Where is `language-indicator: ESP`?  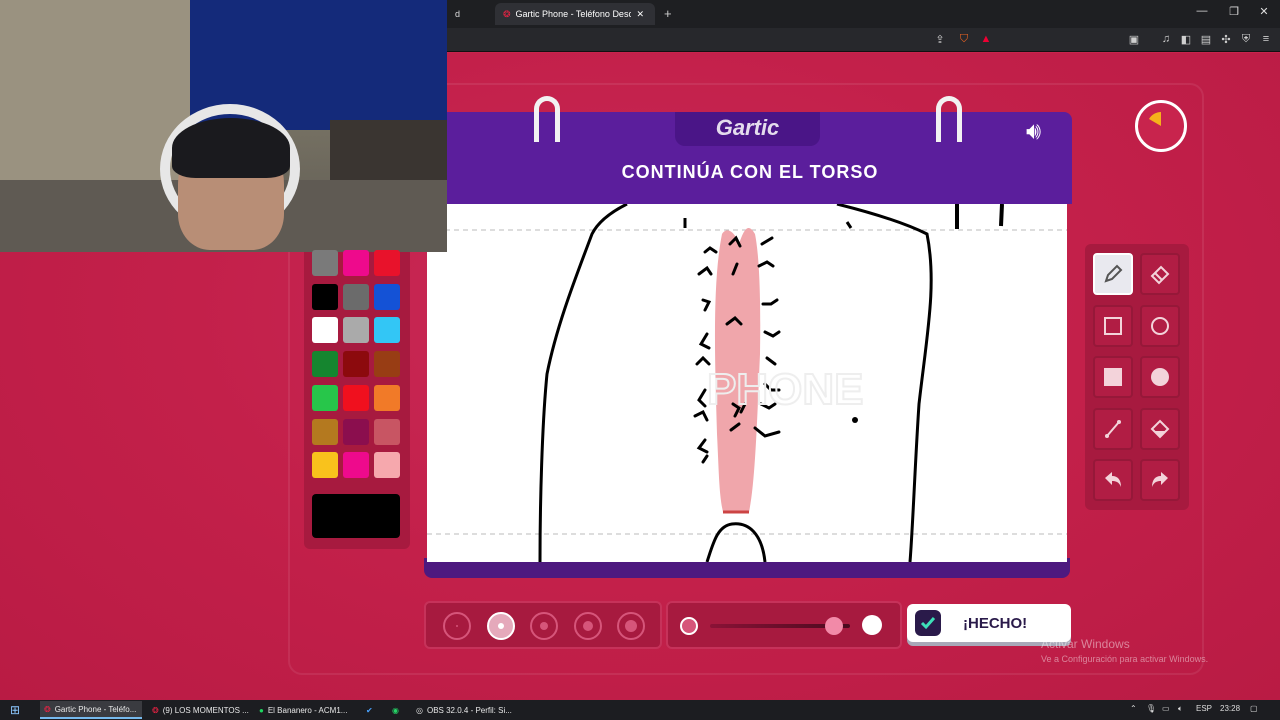
language-indicator: ESP is located at coordinates (1204, 708).